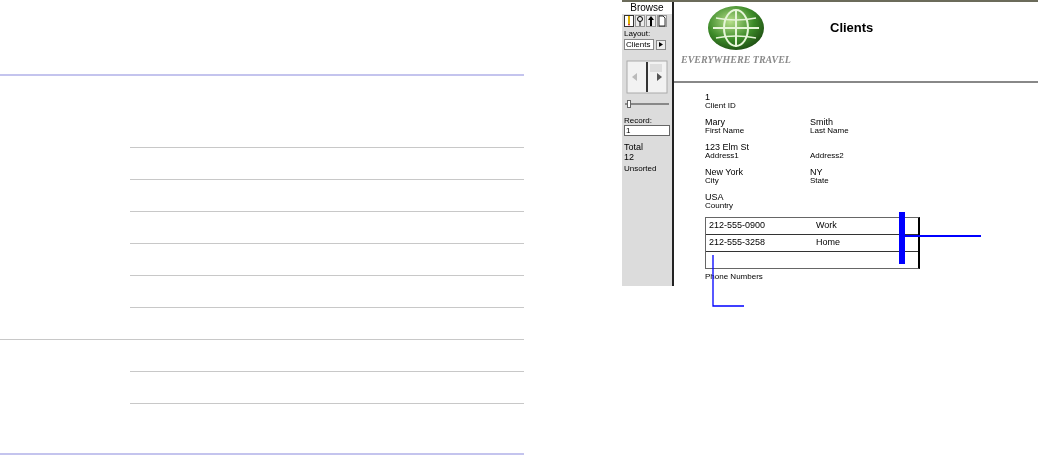 The width and height of the screenshot is (1039, 456). I want to click on field-value: 1, so click(708, 97).